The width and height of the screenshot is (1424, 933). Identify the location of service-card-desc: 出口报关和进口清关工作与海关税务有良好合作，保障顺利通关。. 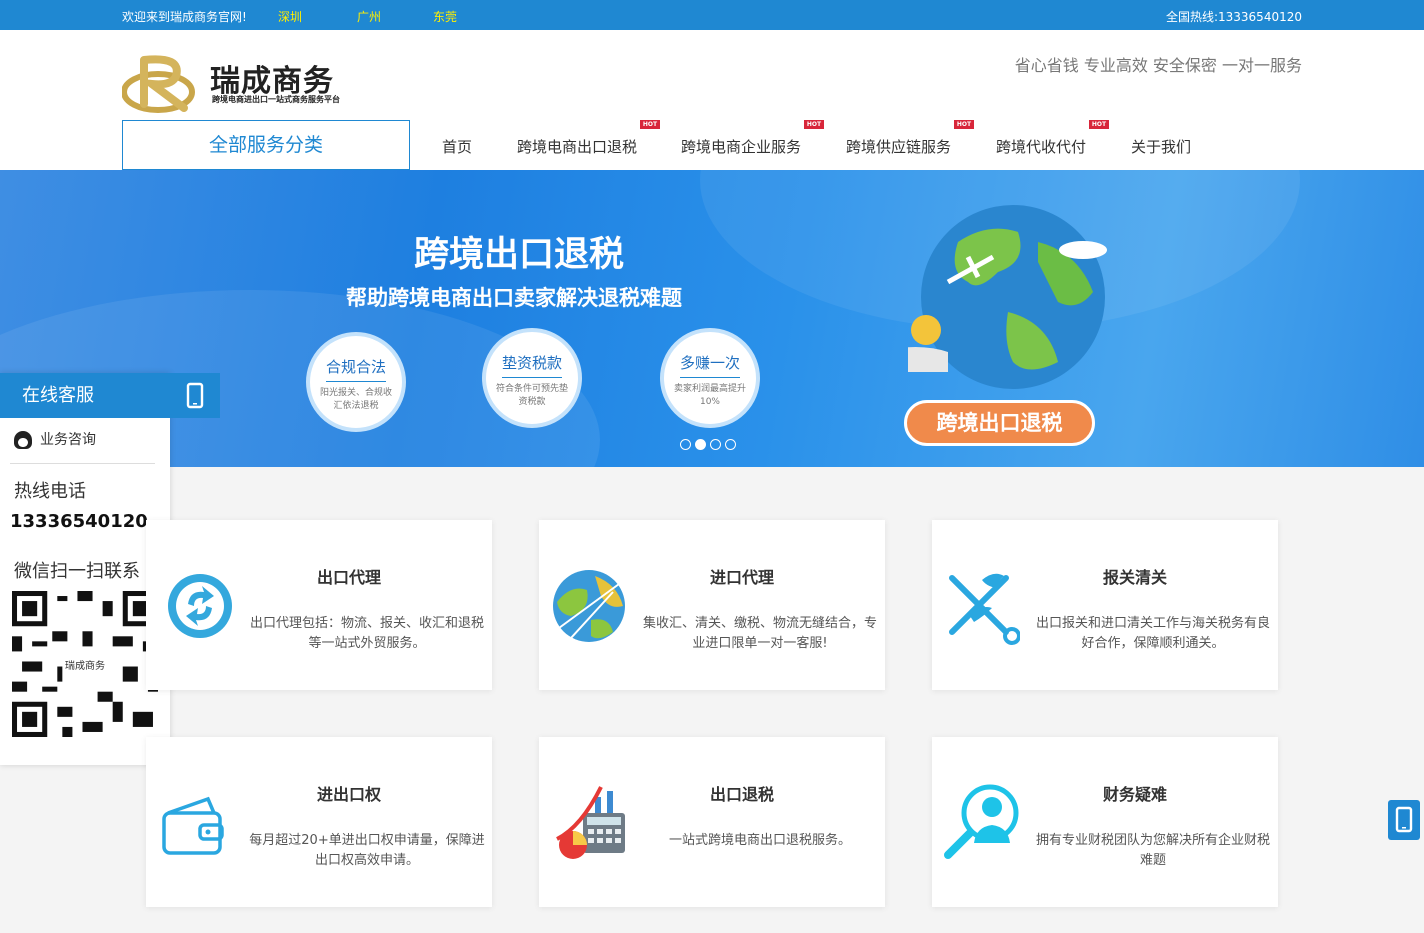
(1152, 633).